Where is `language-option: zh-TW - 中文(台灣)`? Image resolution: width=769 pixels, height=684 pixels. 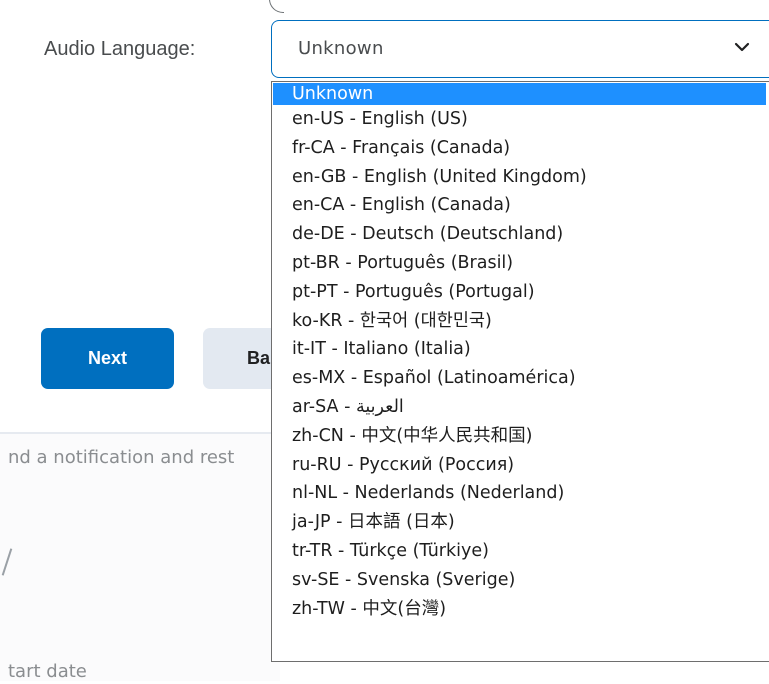
language-option: zh-TW - 中文(台灣) is located at coordinates (520, 609).